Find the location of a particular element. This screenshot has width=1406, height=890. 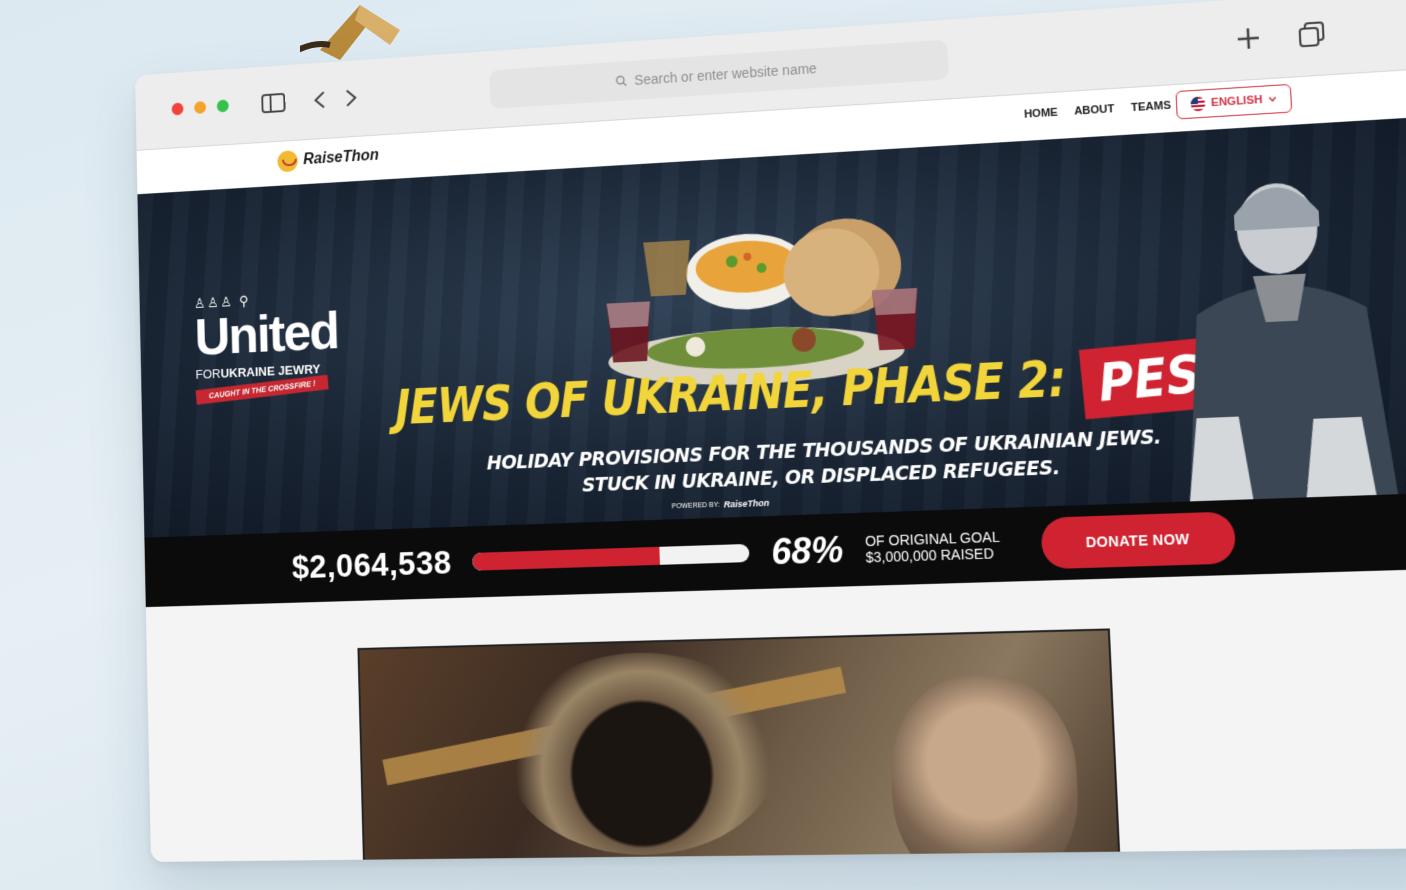

nav-about: ABOUT is located at coordinates (1094, 110).